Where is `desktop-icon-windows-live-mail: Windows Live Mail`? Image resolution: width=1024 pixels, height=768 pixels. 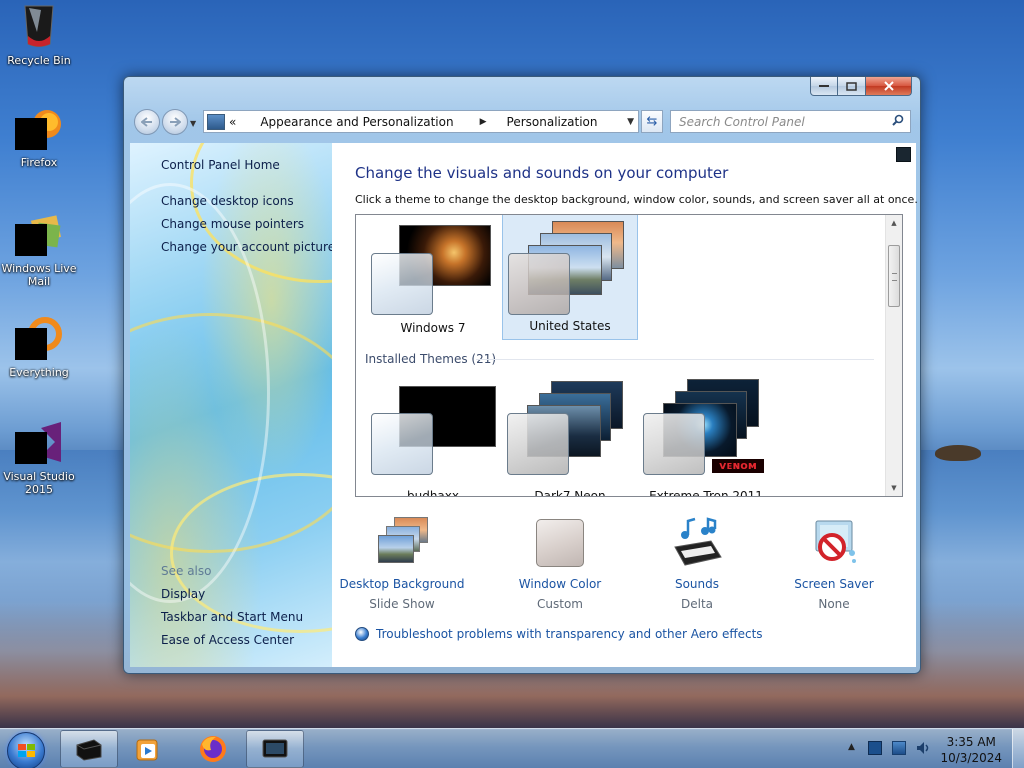
desktop-icon-windows-live-mail: Windows Live Mail is located at coordinates (39, 249).